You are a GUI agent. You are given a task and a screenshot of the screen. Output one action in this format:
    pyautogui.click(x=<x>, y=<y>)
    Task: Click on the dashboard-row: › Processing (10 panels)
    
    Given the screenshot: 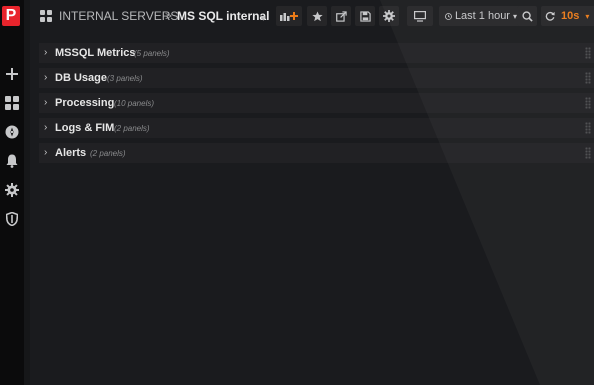 What is the action you would take?
    pyautogui.click(x=316, y=103)
    